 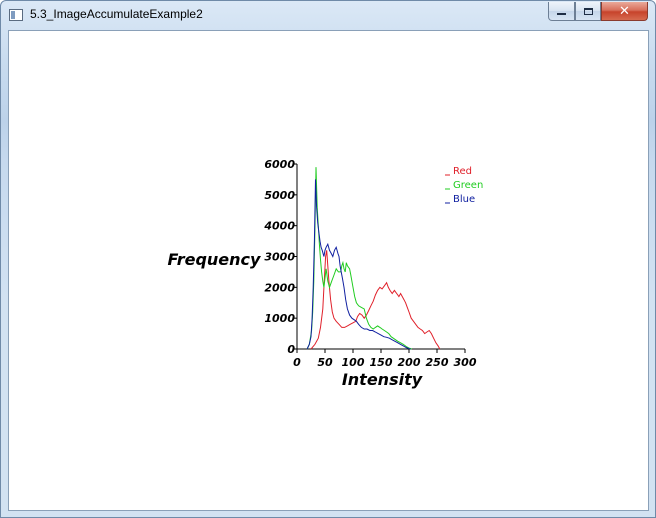 What do you see at coordinates (279, 164) in the screenshot?
I see `y-tick-label: 6000` at bounding box center [279, 164].